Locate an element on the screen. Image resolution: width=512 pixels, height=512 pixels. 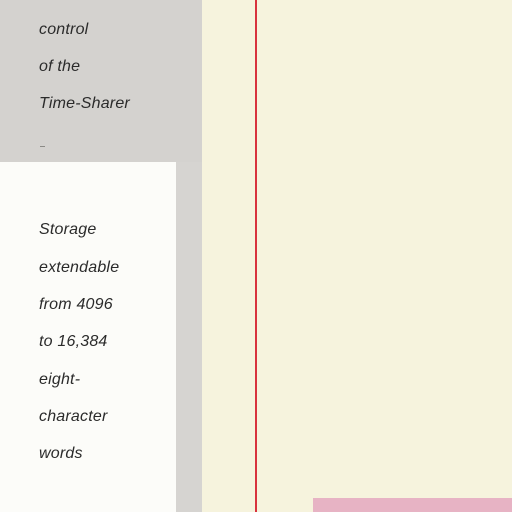
red-vertical-rule is located at coordinates (256, 256).